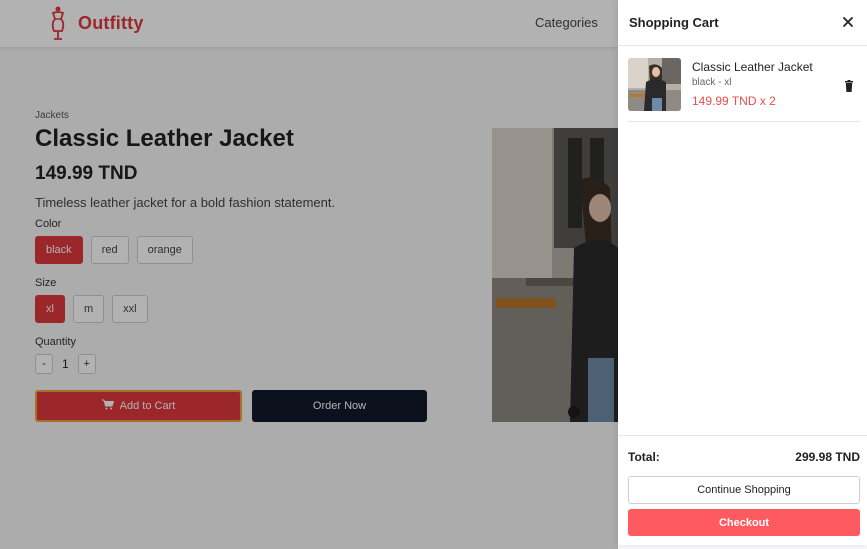  I want to click on cart-header: Shopping Cart, so click(742, 23).